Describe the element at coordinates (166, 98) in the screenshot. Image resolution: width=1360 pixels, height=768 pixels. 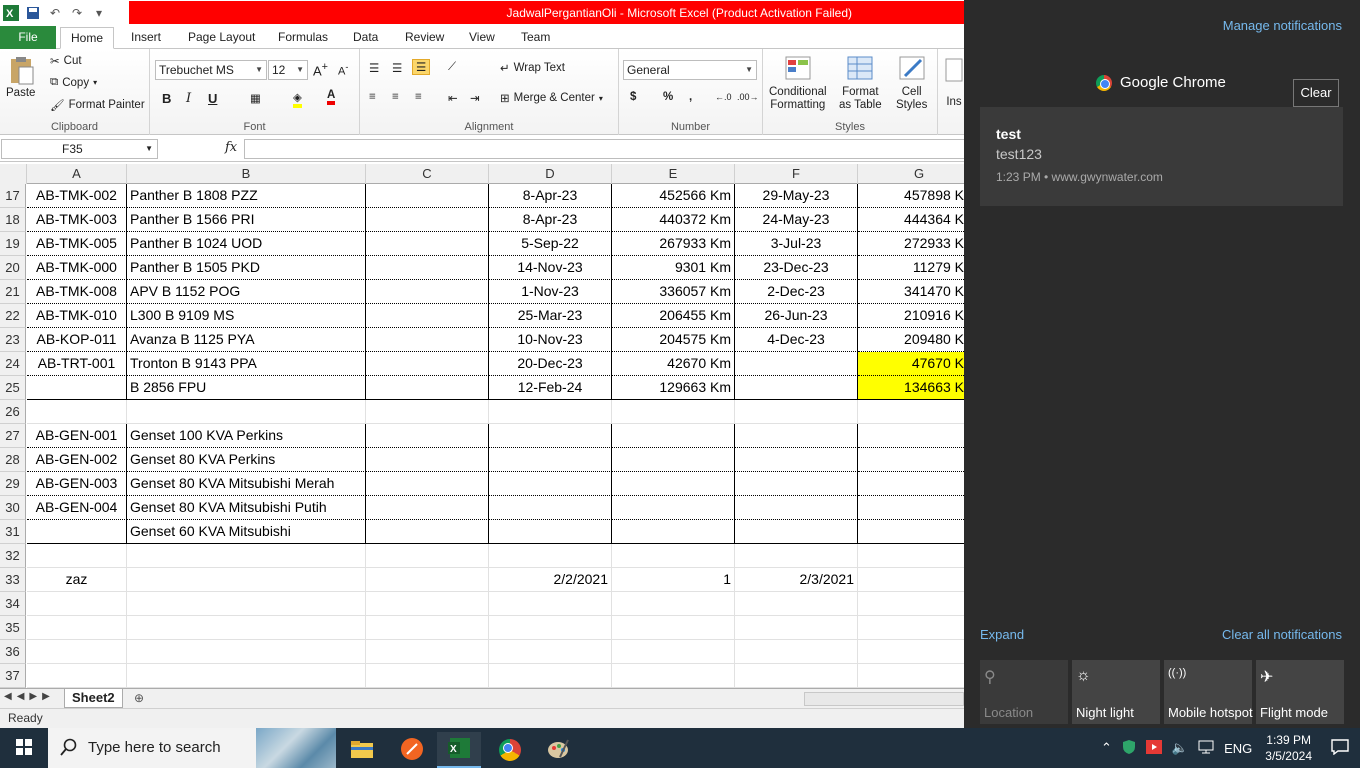
I see `bold-button: B` at that location.